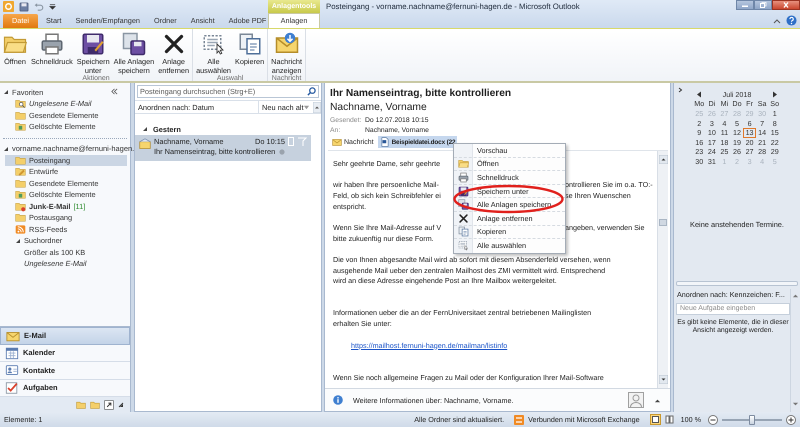  What do you see at coordinates (699, 94) in the screenshot?
I see `previous-month-icon` at bounding box center [699, 94].